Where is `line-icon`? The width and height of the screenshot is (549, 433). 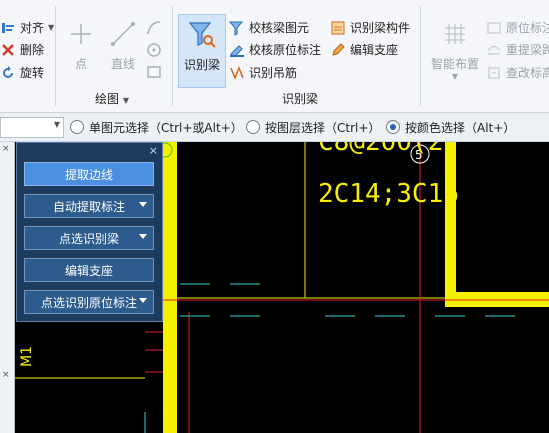
line-icon is located at coordinates (123, 35).